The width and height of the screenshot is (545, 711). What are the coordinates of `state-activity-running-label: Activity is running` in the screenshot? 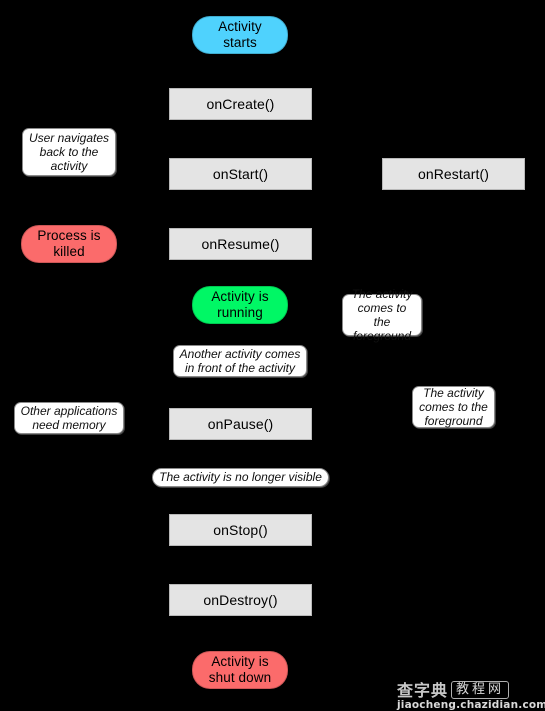 It's located at (240, 304).